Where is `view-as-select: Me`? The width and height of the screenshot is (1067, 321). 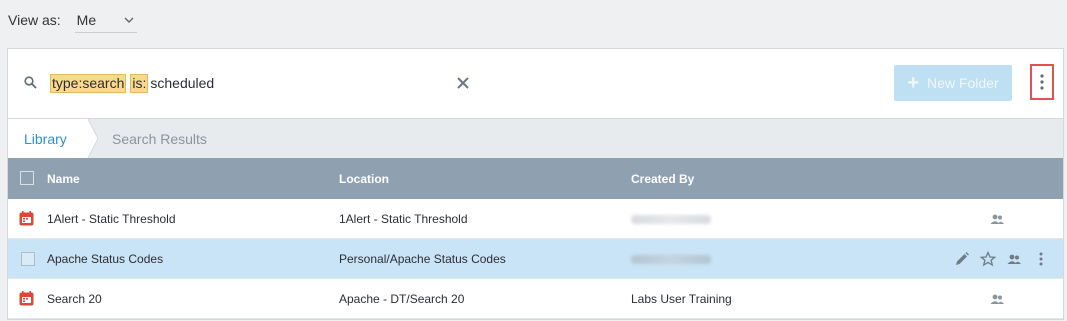 view-as-select: Me is located at coordinates (105, 20).